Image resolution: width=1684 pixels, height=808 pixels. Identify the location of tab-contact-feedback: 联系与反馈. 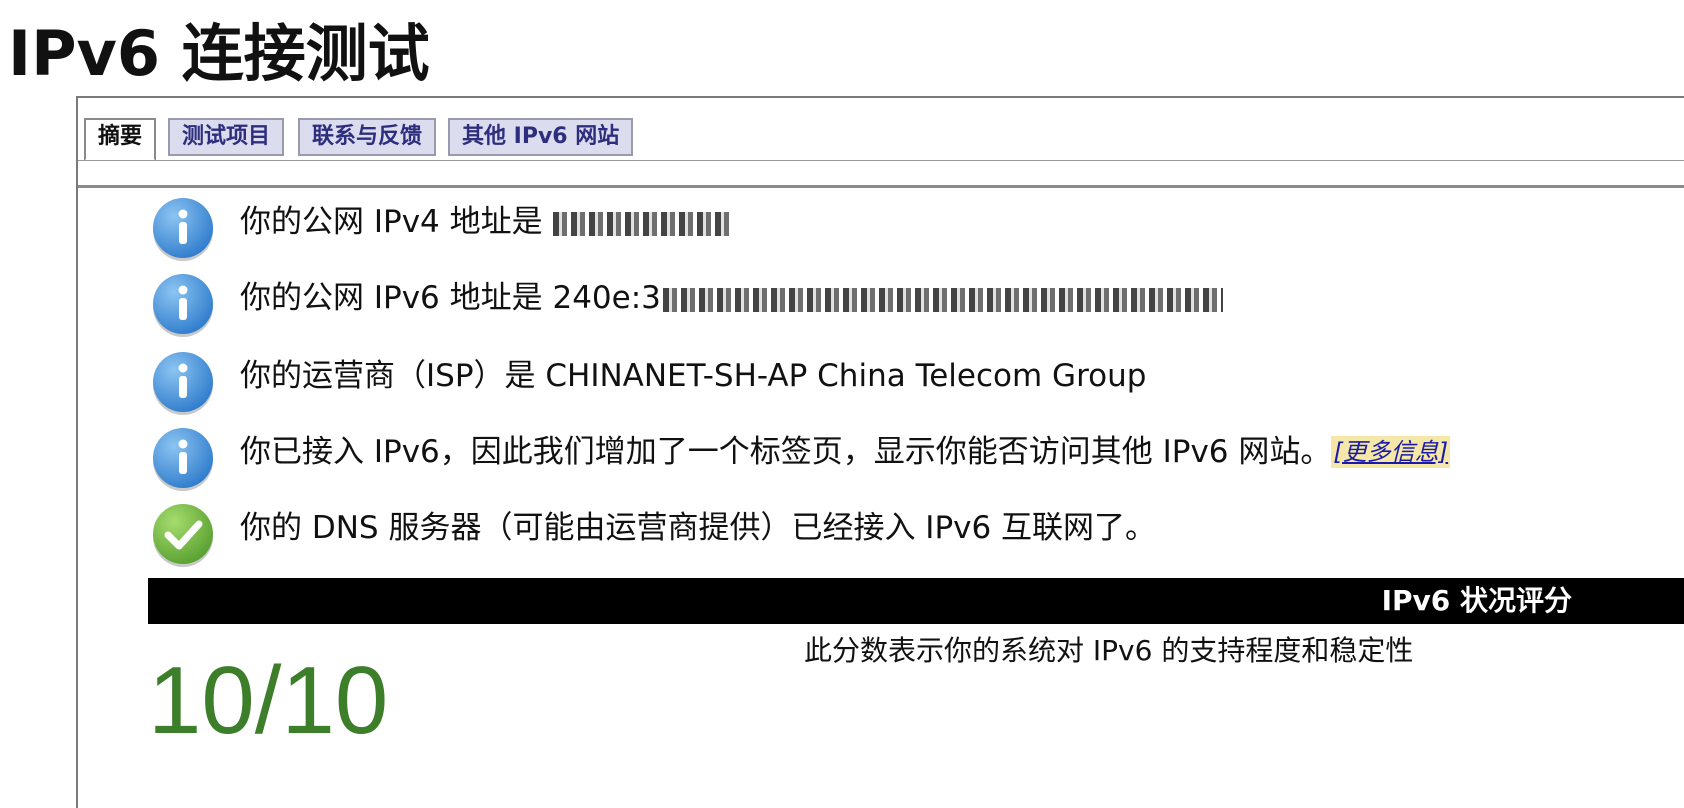
(367, 137).